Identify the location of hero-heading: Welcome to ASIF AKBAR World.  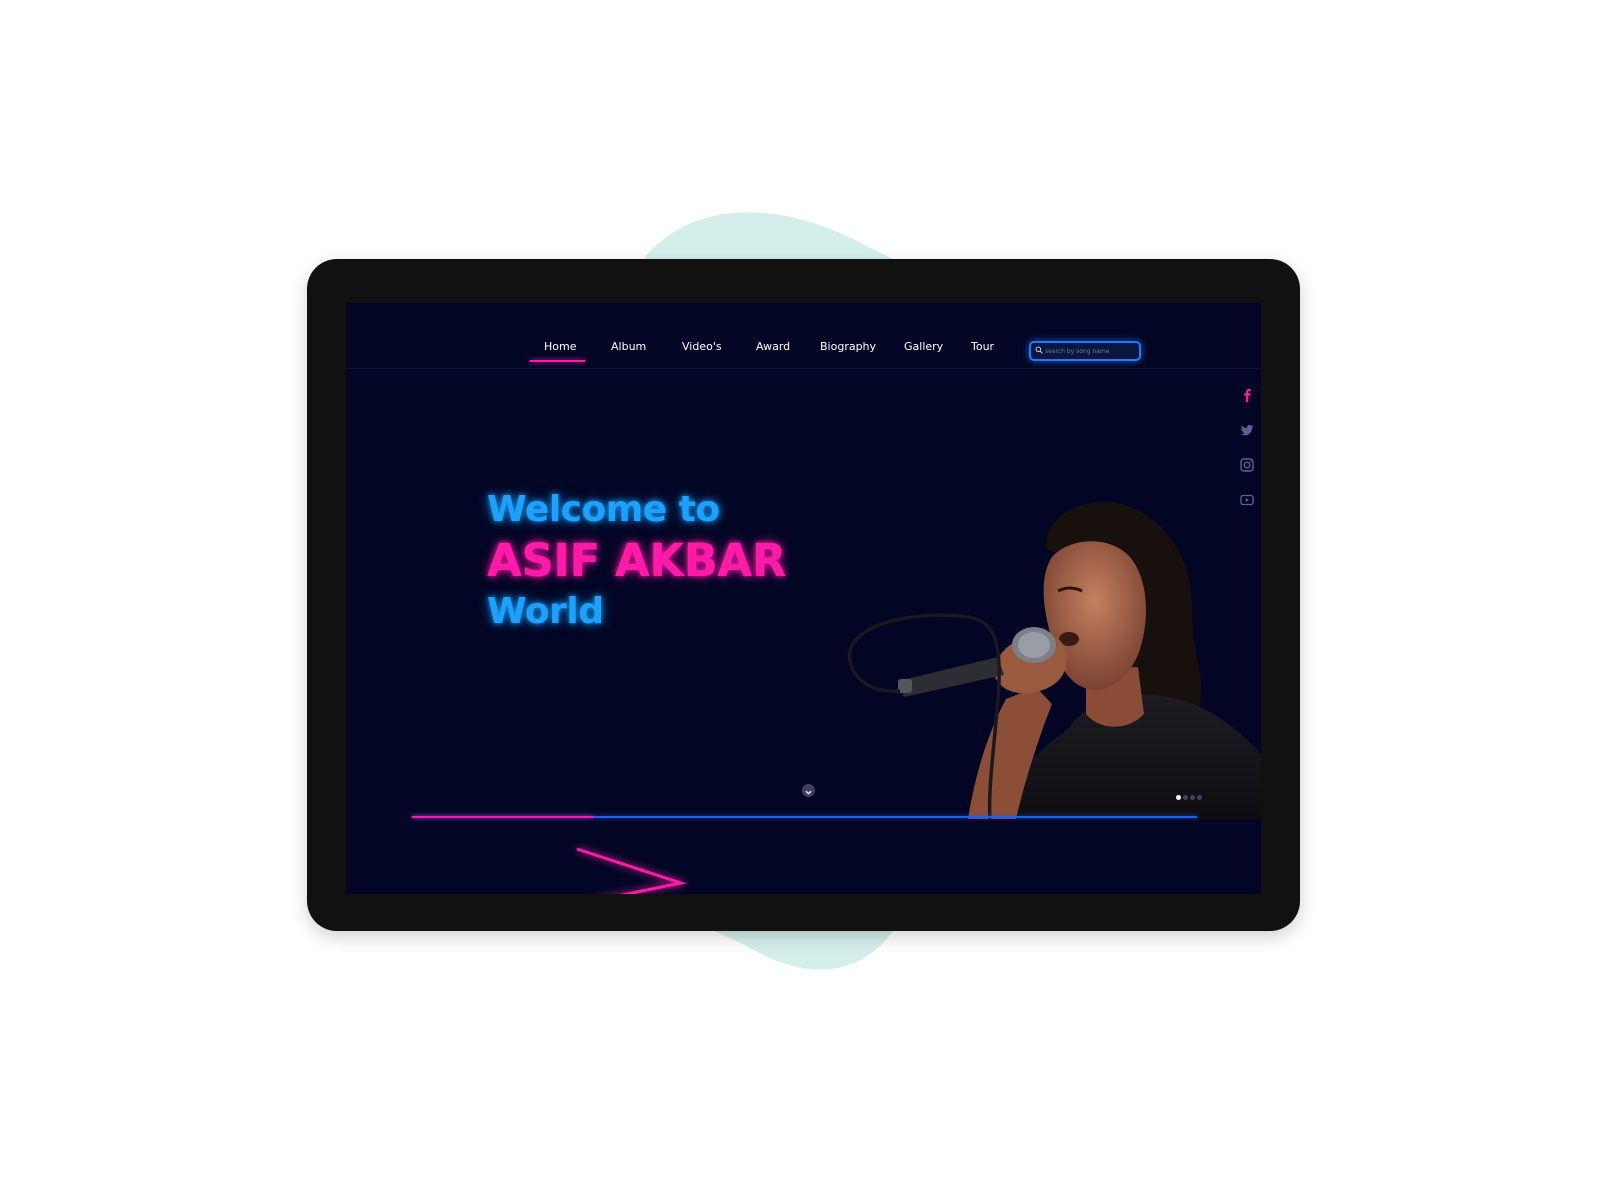
(636, 560).